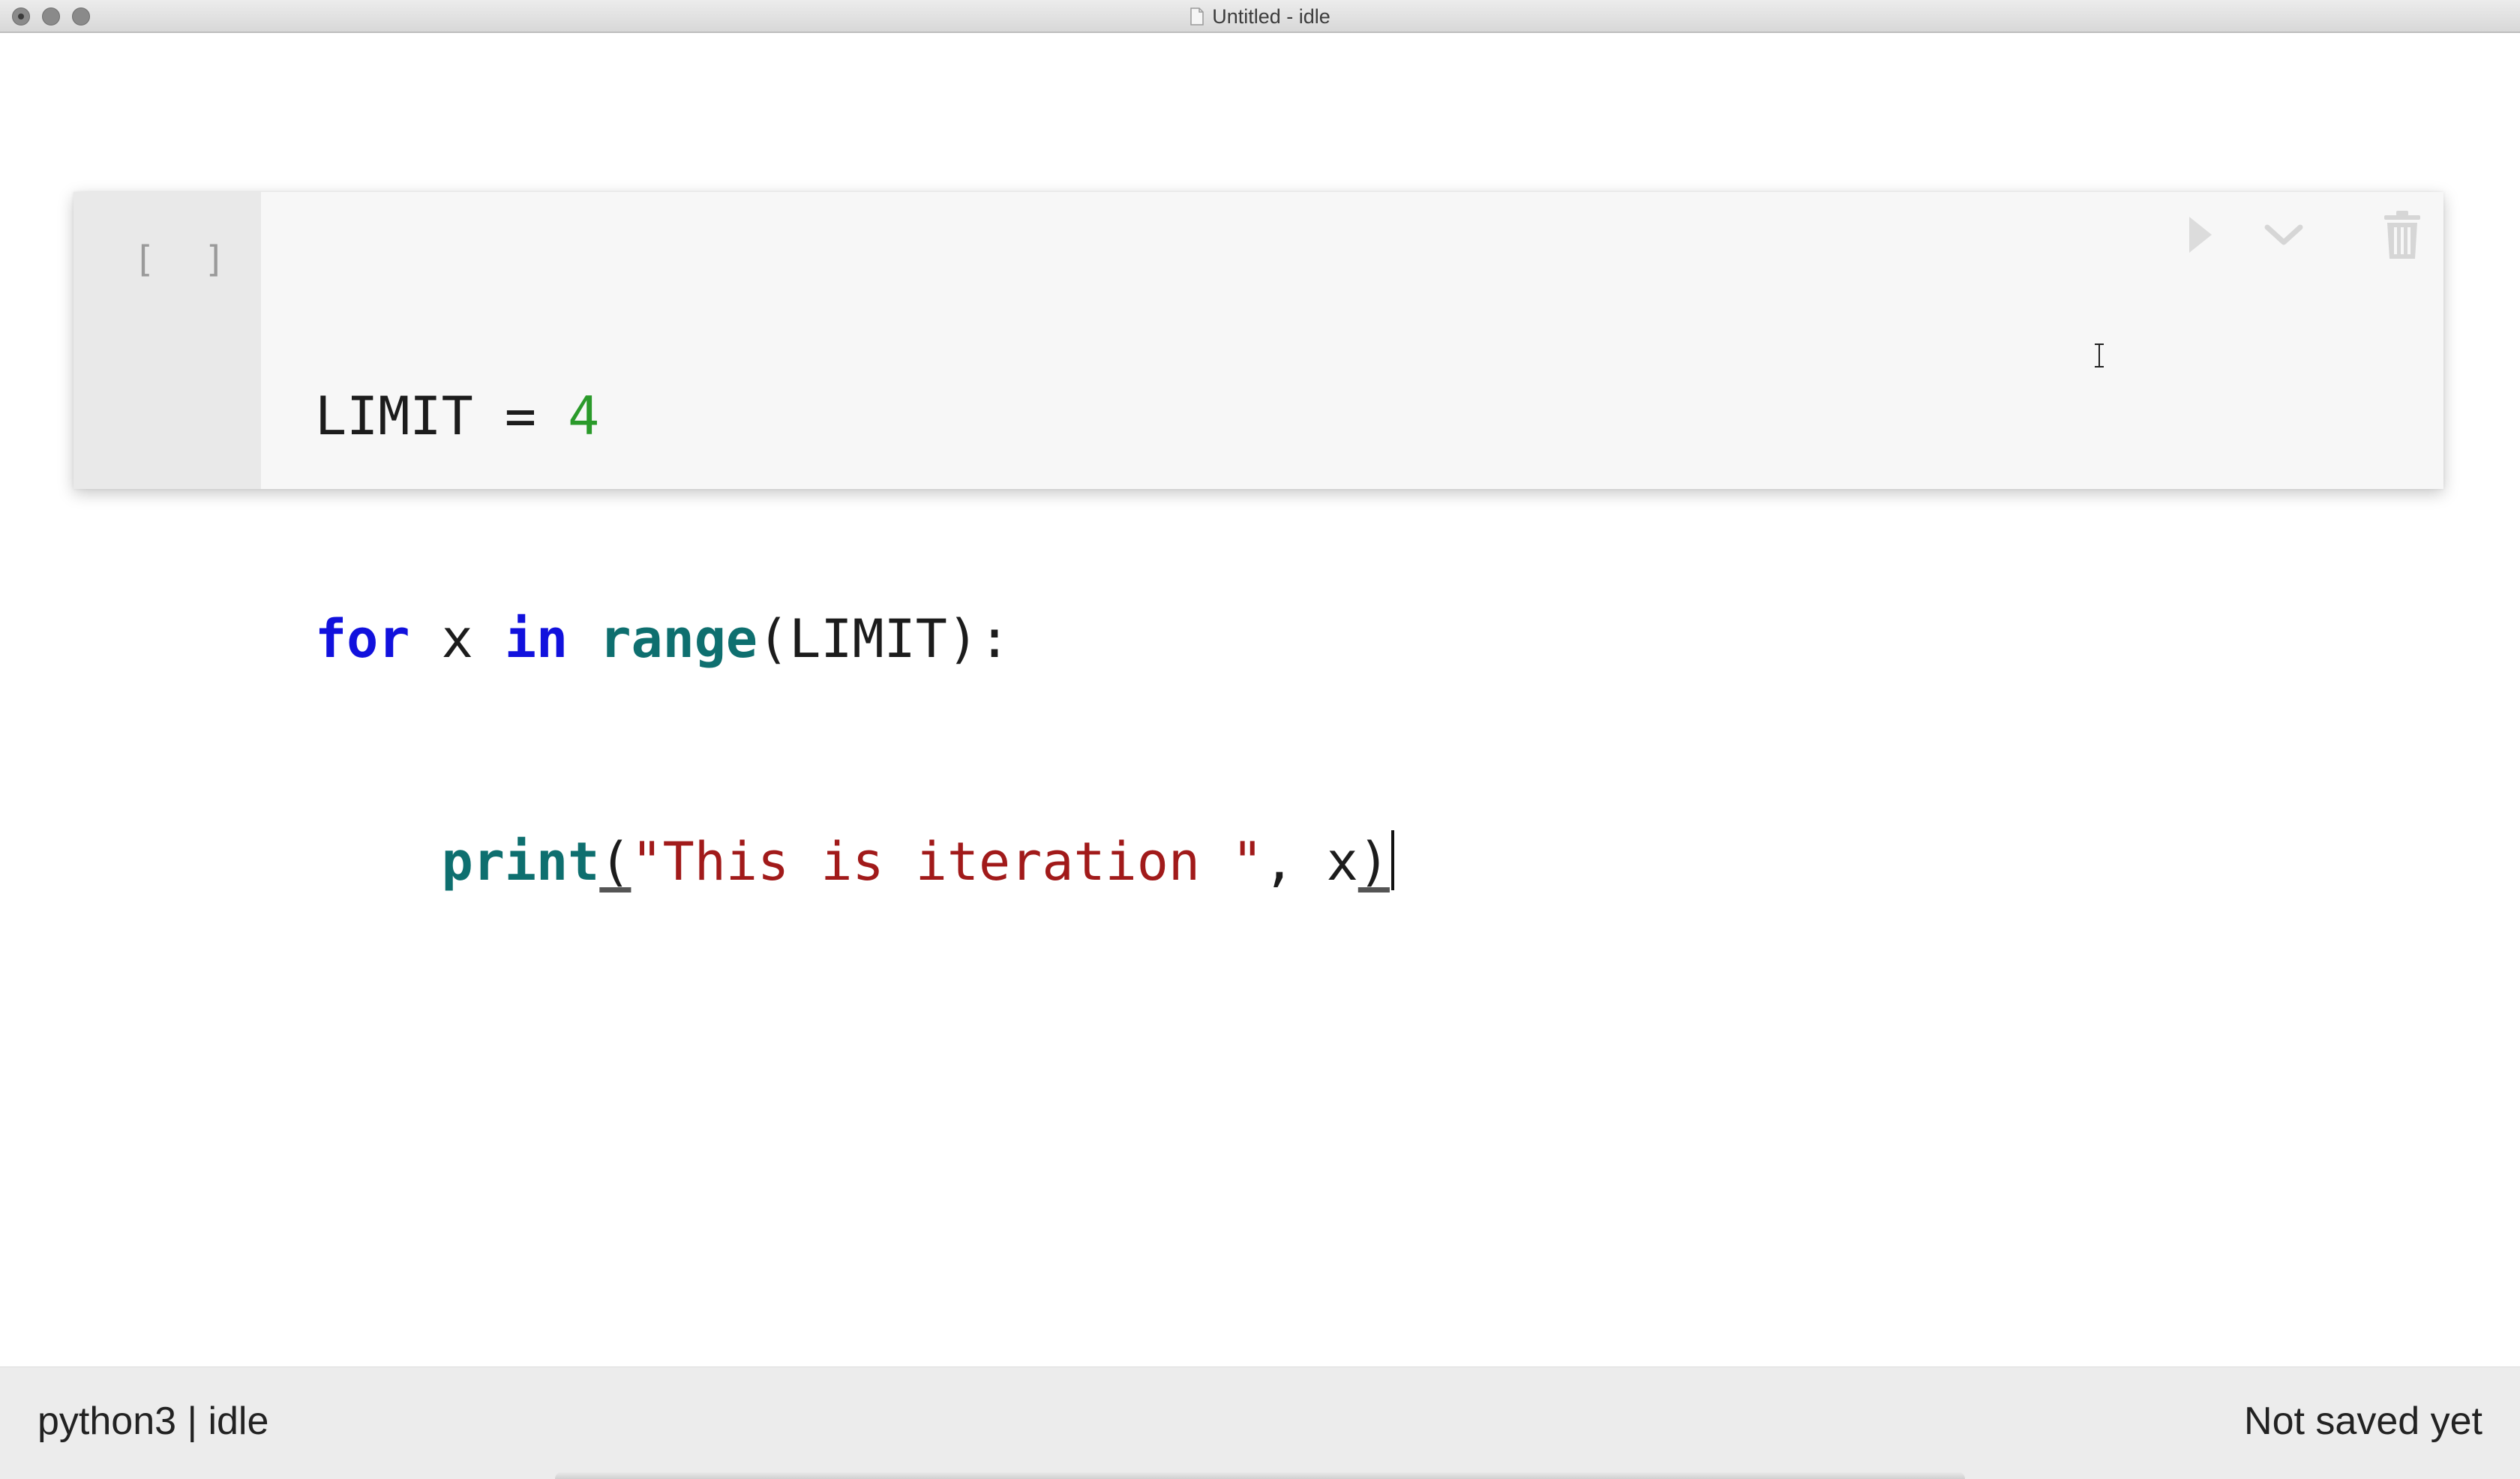  What do you see at coordinates (520, 416) in the screenshot?
I see `code-token-operator: =` at bounding box center [520, 416].